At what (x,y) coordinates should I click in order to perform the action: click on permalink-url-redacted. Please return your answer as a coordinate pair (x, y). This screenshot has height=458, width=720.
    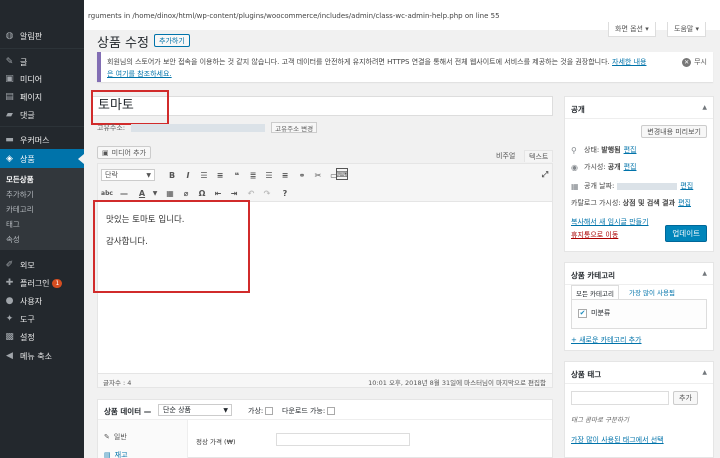
    Looking at the image, I should click on (198, 127).